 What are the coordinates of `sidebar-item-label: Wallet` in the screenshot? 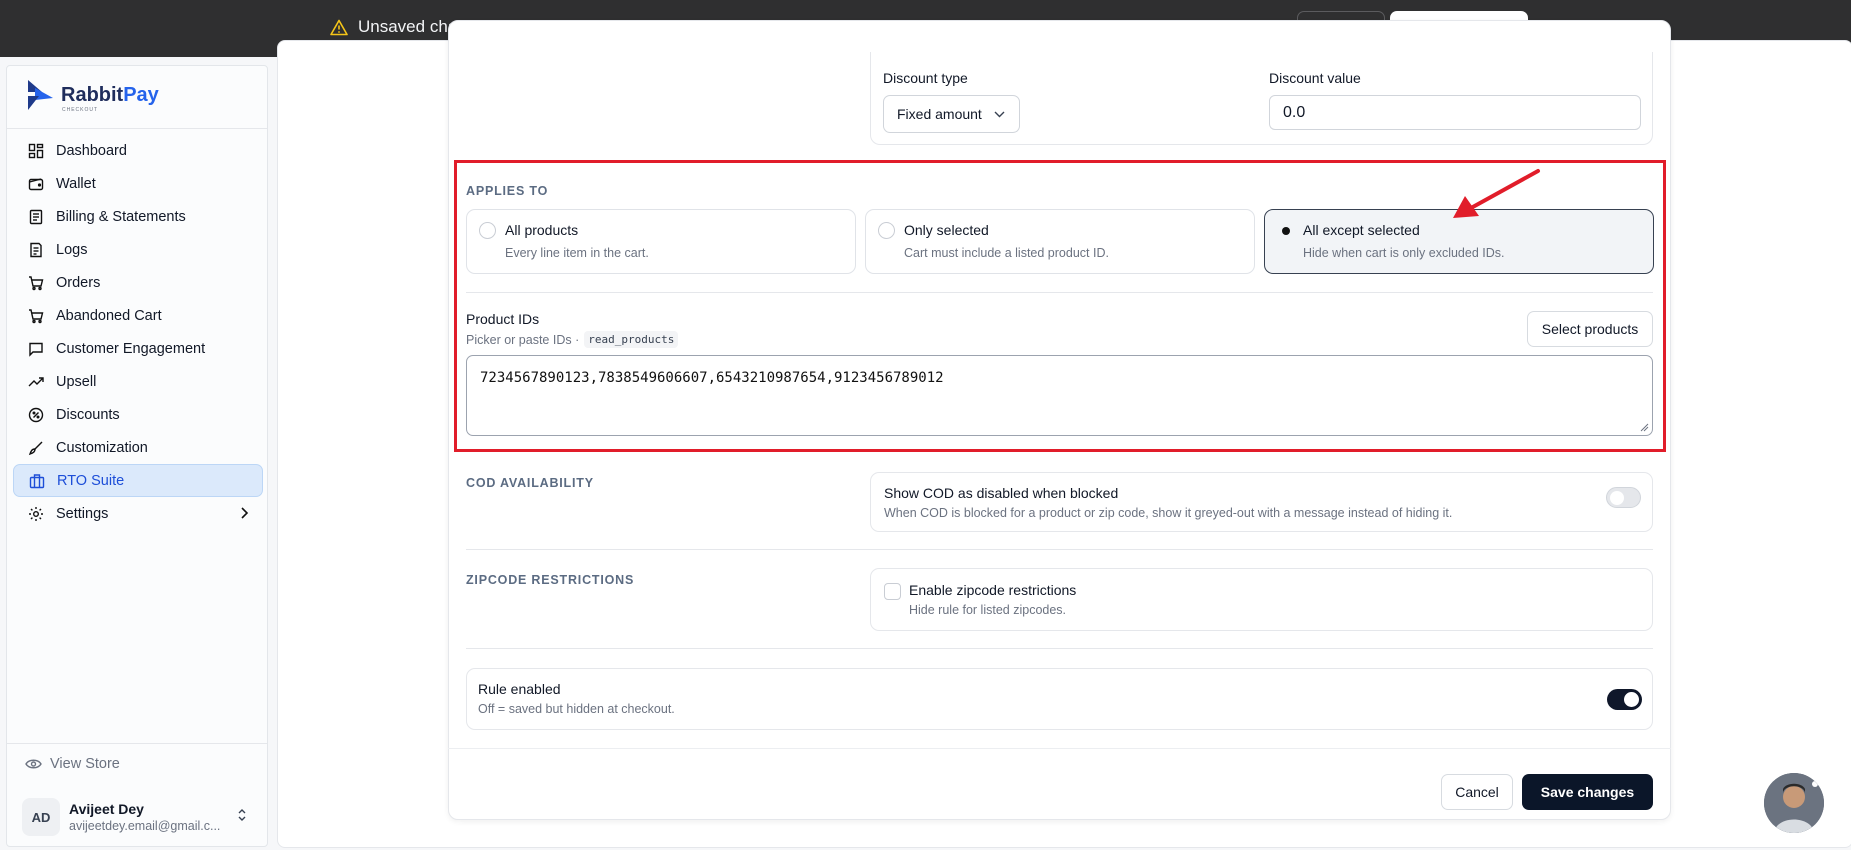 It's located at (76, 183).